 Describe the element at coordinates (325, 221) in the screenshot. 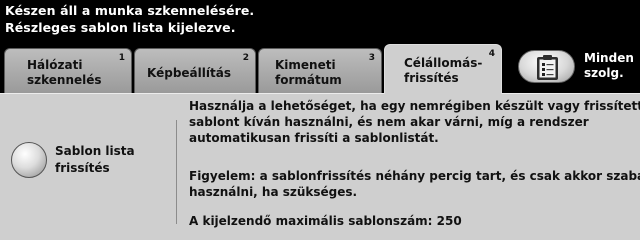

I see `max-template-count: A kijelzendő maximális sablonszám: 250` at that location.